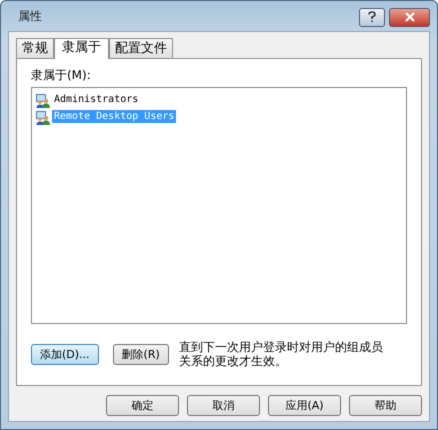 The image size is (438, 430). I want to click on dialog-button: 取消, so click(223, 405).